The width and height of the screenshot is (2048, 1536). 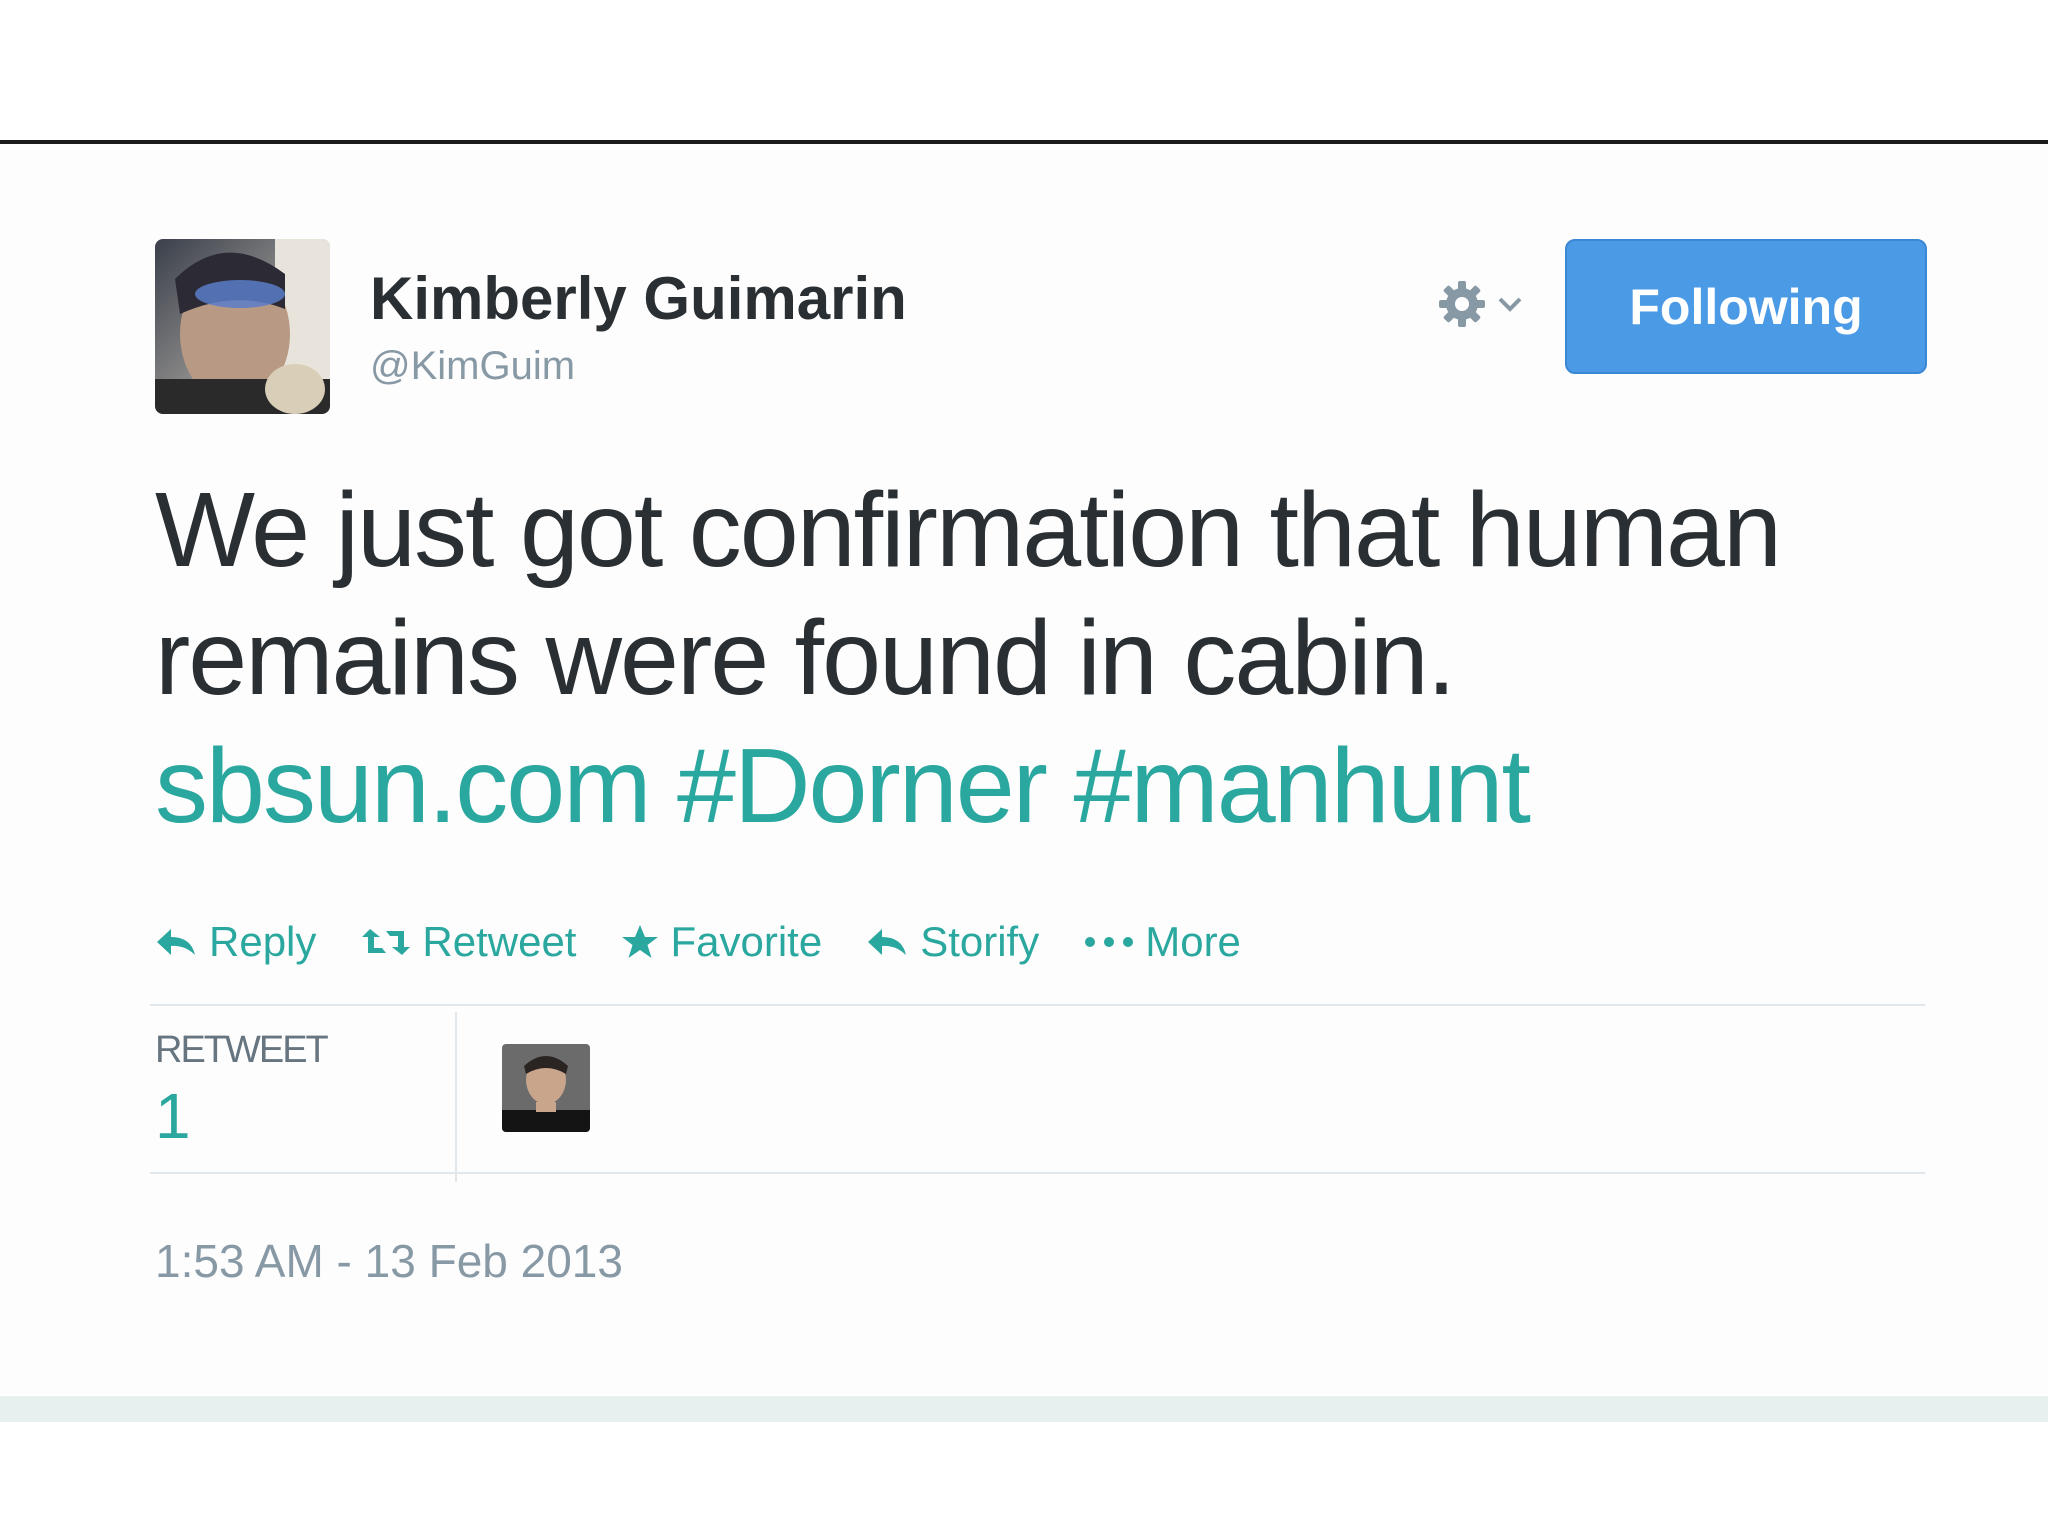 What do you see at coordinates (472, 366) in the screenshot?
I see `screen-name: @KimGuim` at bounding box center [472, 366].